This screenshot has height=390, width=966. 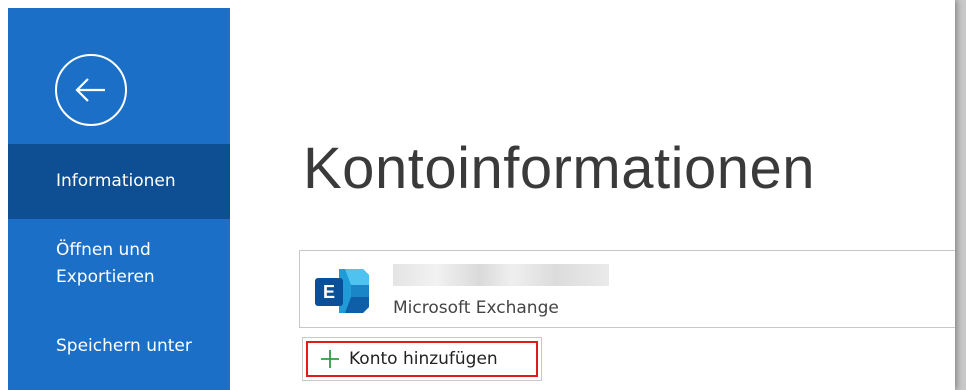 I want to click on add-account-label: Konto hinzufügen, so click(x=423, y=359).